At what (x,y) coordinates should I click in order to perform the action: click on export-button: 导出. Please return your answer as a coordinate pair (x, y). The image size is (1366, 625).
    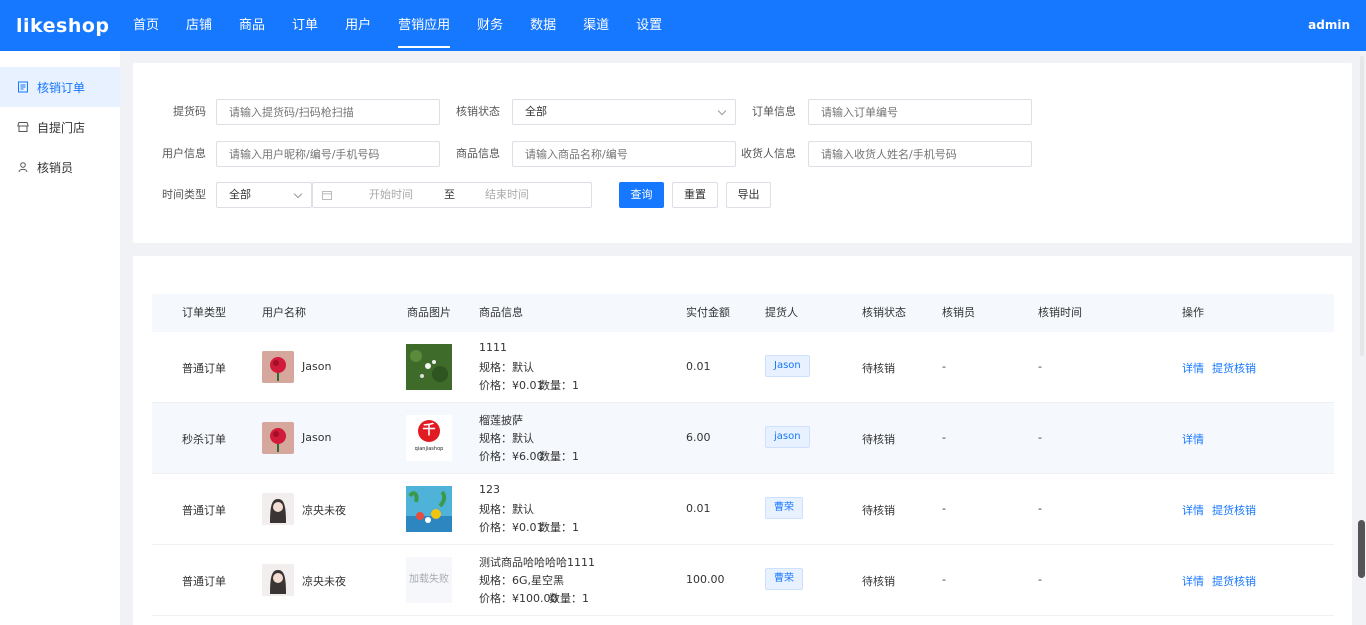
    Looking at the image, I should click on (748, 195).